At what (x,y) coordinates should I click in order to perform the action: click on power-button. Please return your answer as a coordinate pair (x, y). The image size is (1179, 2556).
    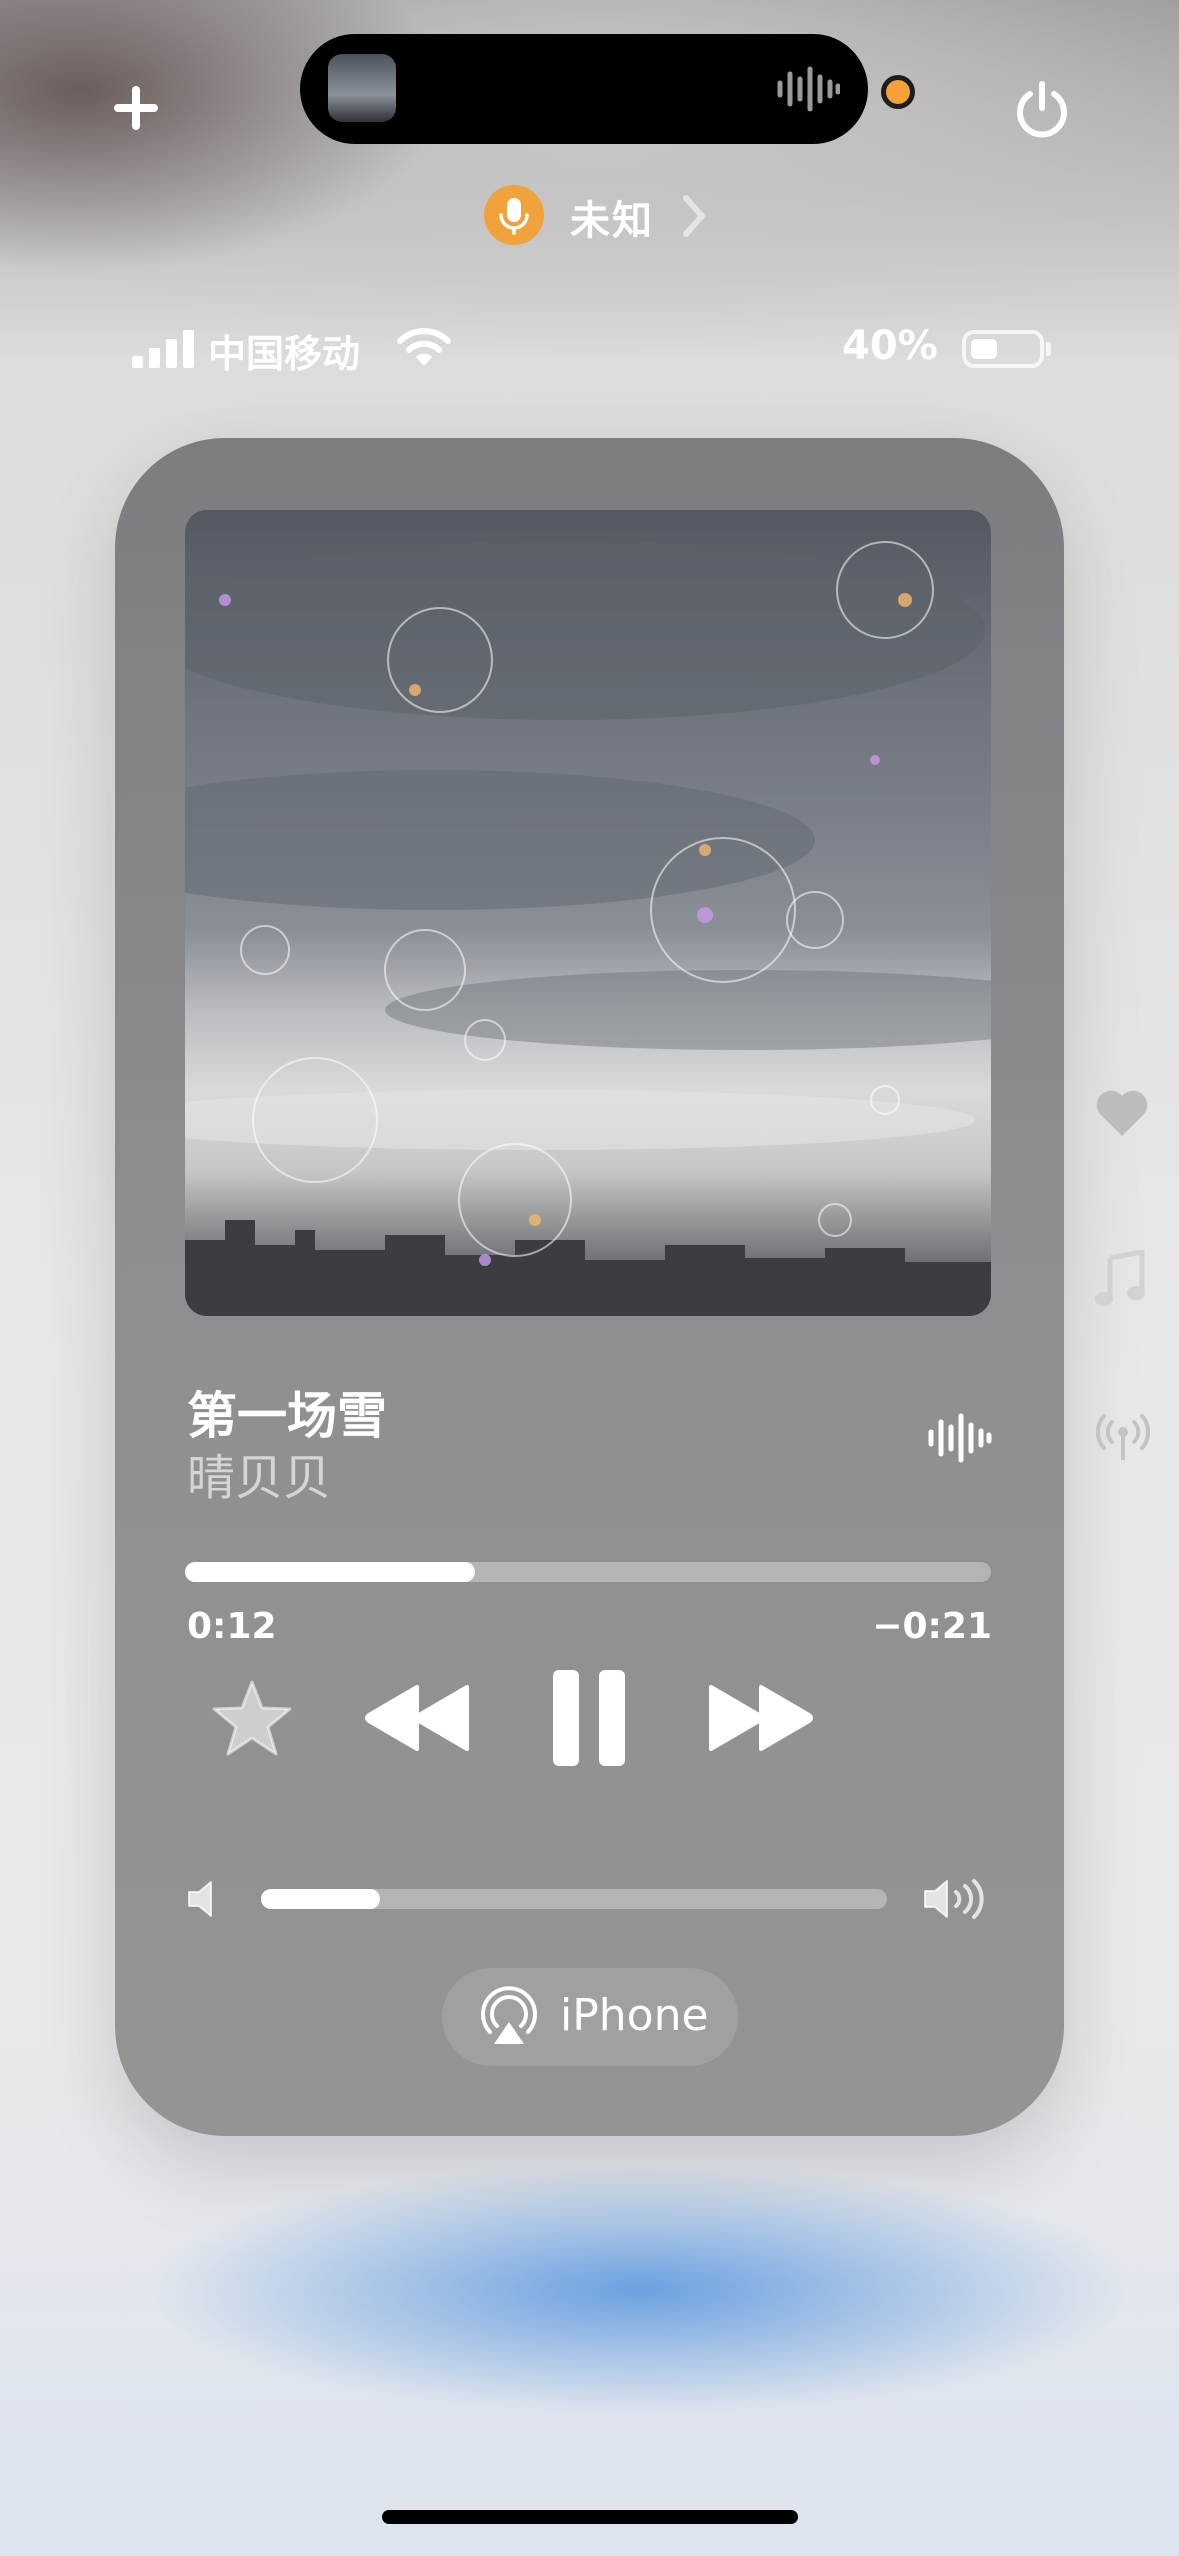
    Looking at the image, I should click on (1042, 110).